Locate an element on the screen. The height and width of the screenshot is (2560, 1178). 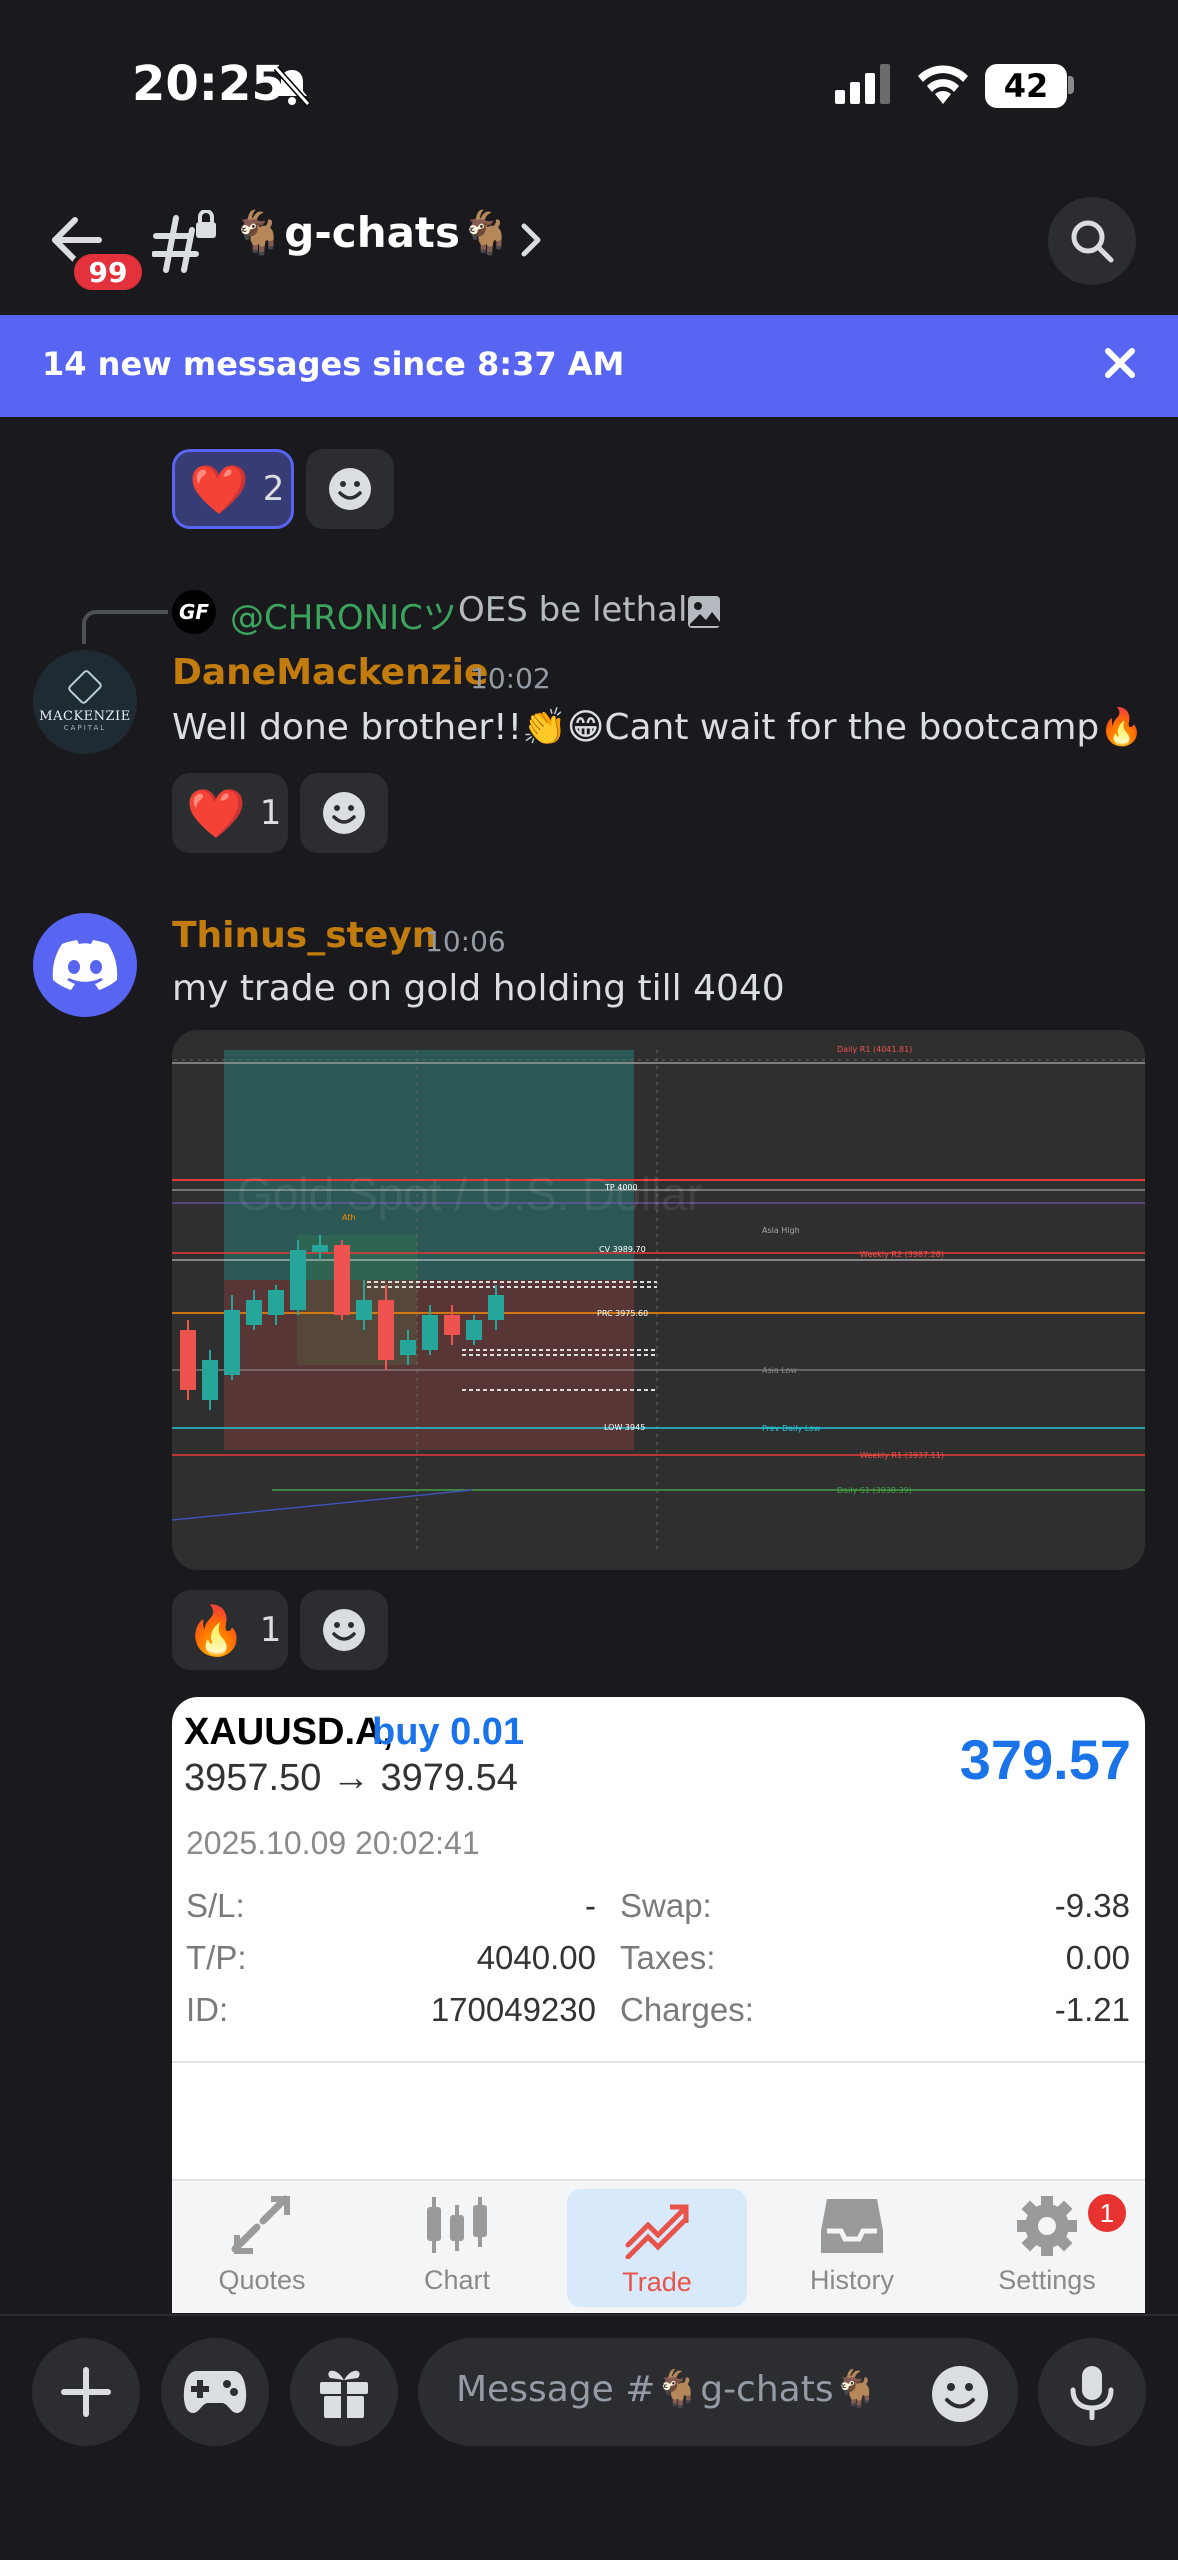
gift-icon is located at coordinates (344, 2394).